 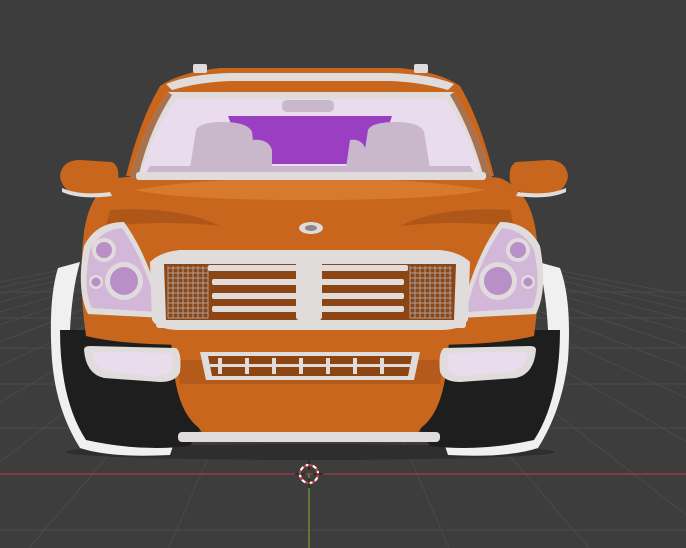 I want to click on bumper-lip, so click(x=309, y=437).